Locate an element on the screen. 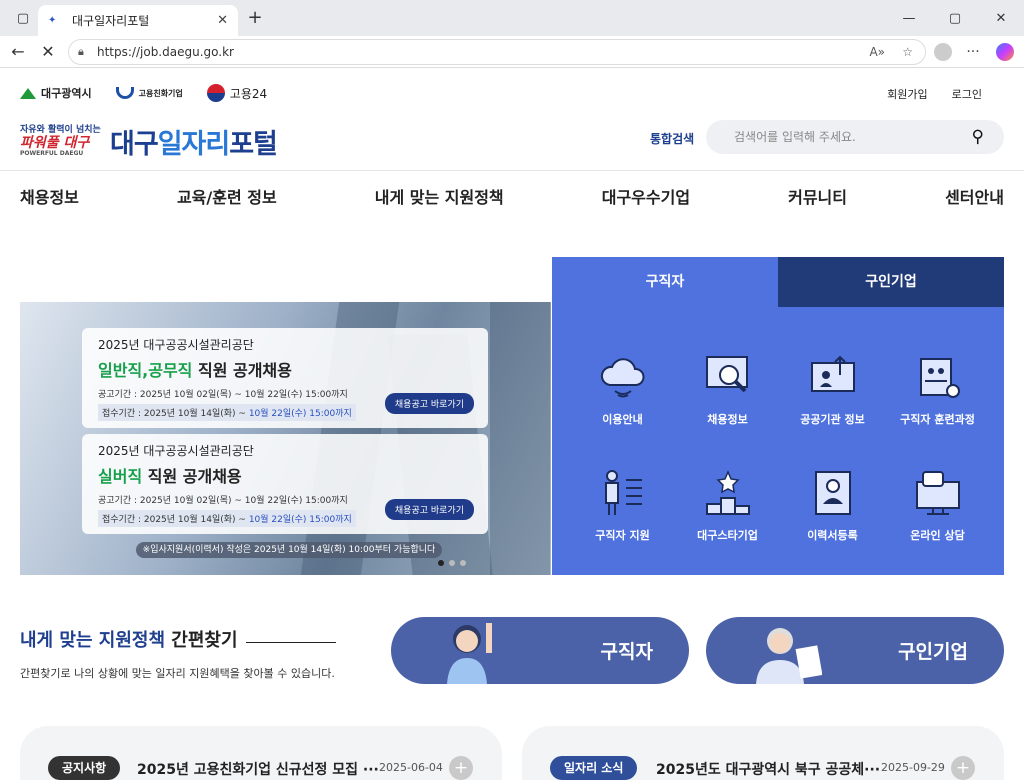  quickfind-description: 간편찾기로 나의 상황에 맞는 일자리 지원혜택을 찾아볼 수 있습니다. is located at coordinates (177, 673).